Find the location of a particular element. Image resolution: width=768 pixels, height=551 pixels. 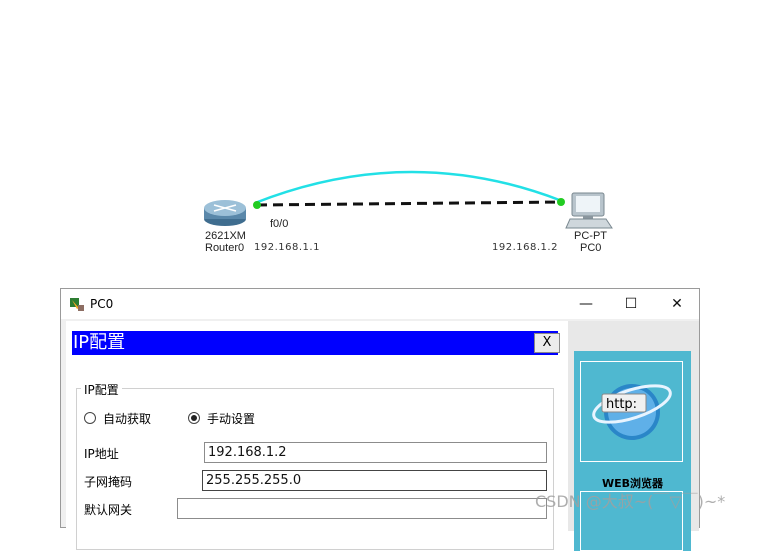

close-window-button: ✕ is located at coordinates (677, 304).